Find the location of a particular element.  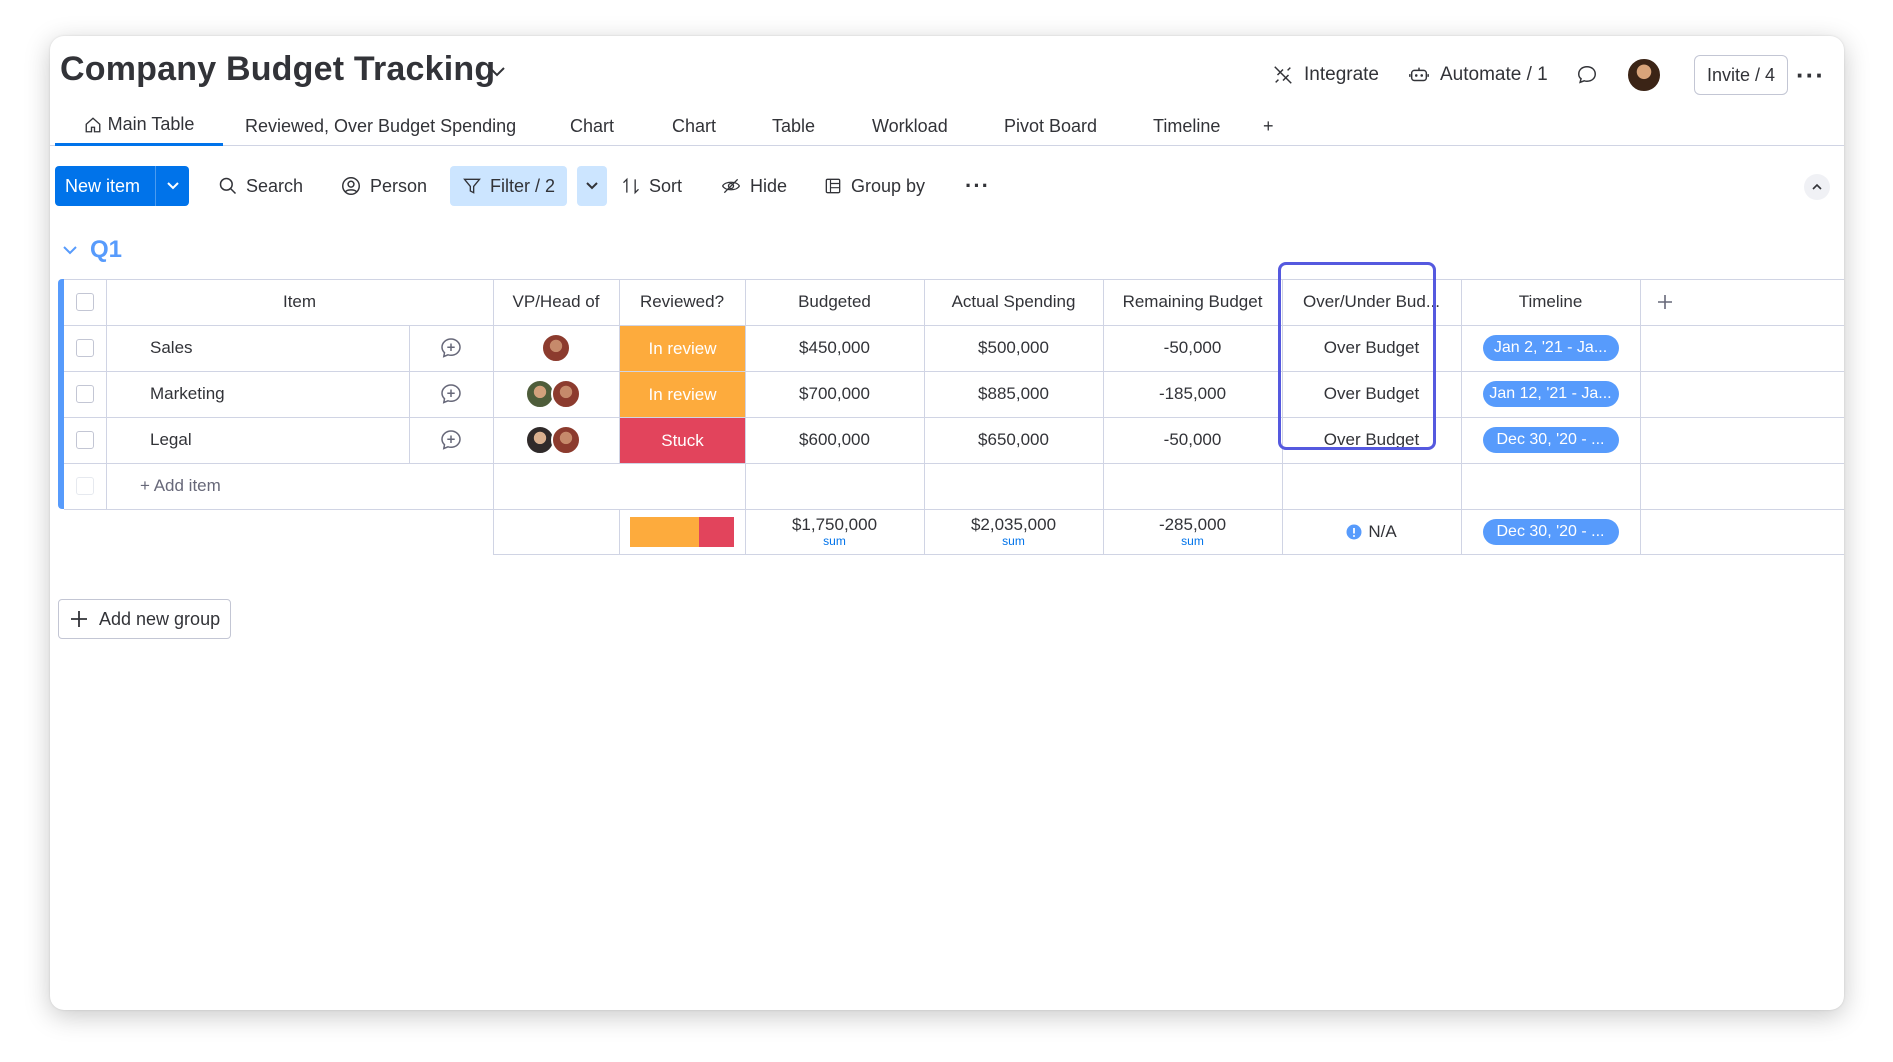

sum-value: -285,000 is located at coordinates (1192, 524).